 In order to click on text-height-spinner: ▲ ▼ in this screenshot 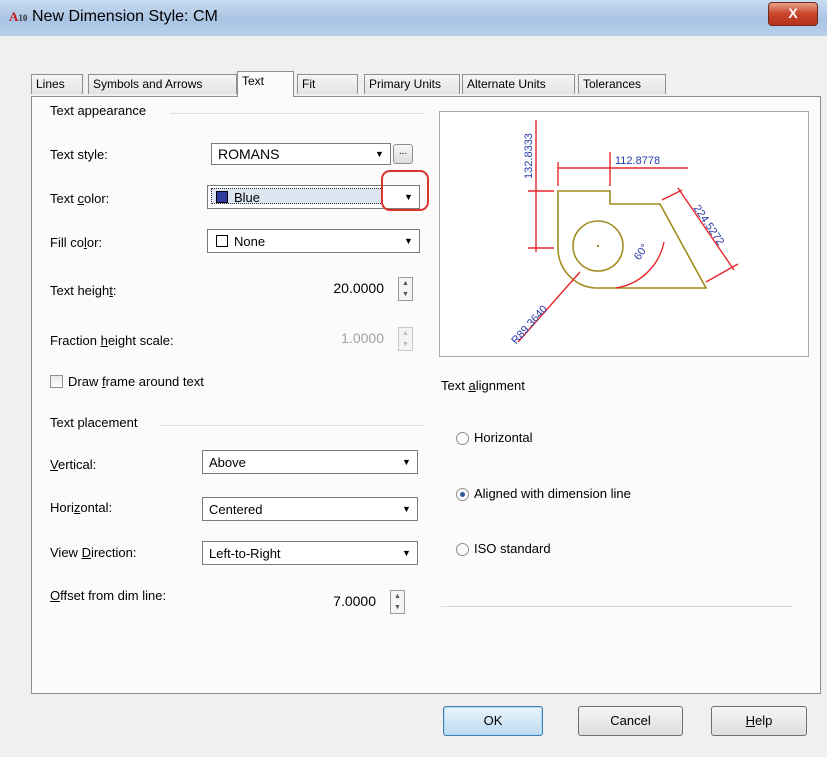, I will do `click(405, 289)`.